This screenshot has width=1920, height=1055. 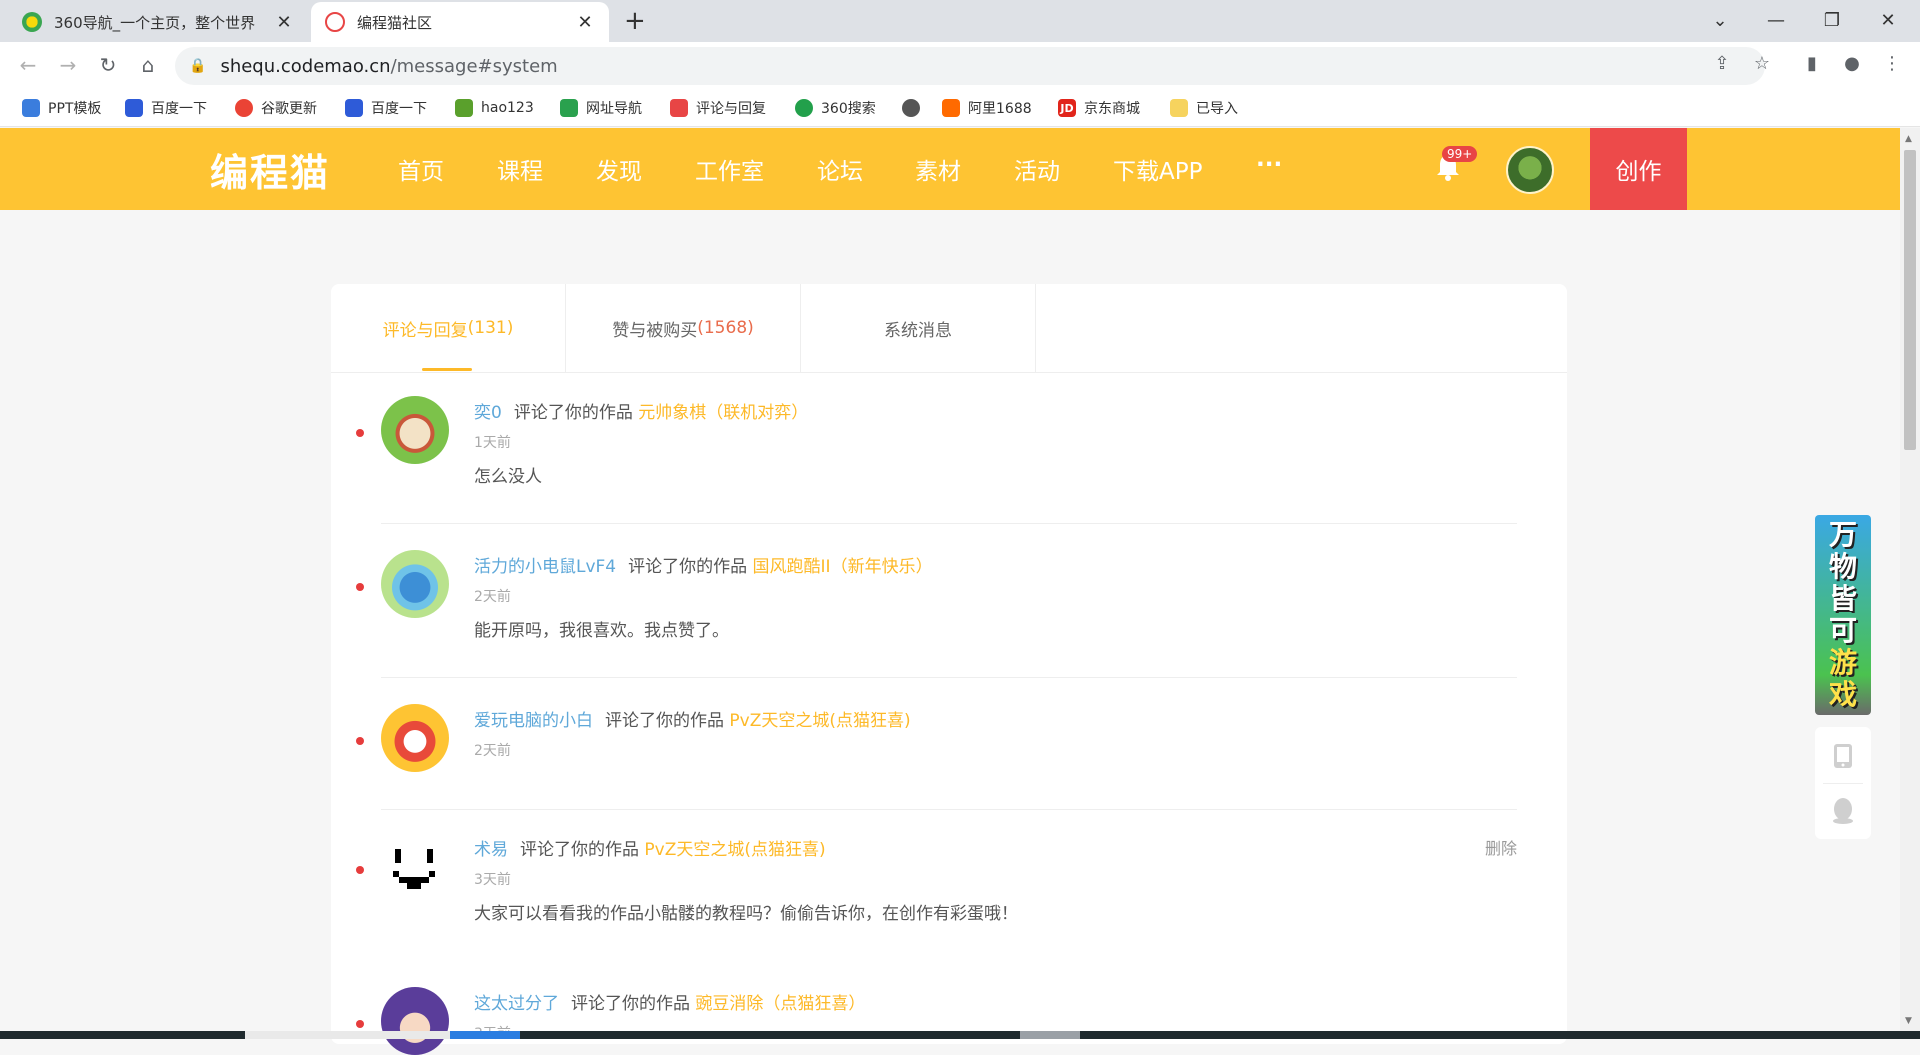 What do you see at coordinates (723, 413) in the screenshot?
I see `message-work: 元帅象棋（联机对弈）` at bounding box center [723, 413].